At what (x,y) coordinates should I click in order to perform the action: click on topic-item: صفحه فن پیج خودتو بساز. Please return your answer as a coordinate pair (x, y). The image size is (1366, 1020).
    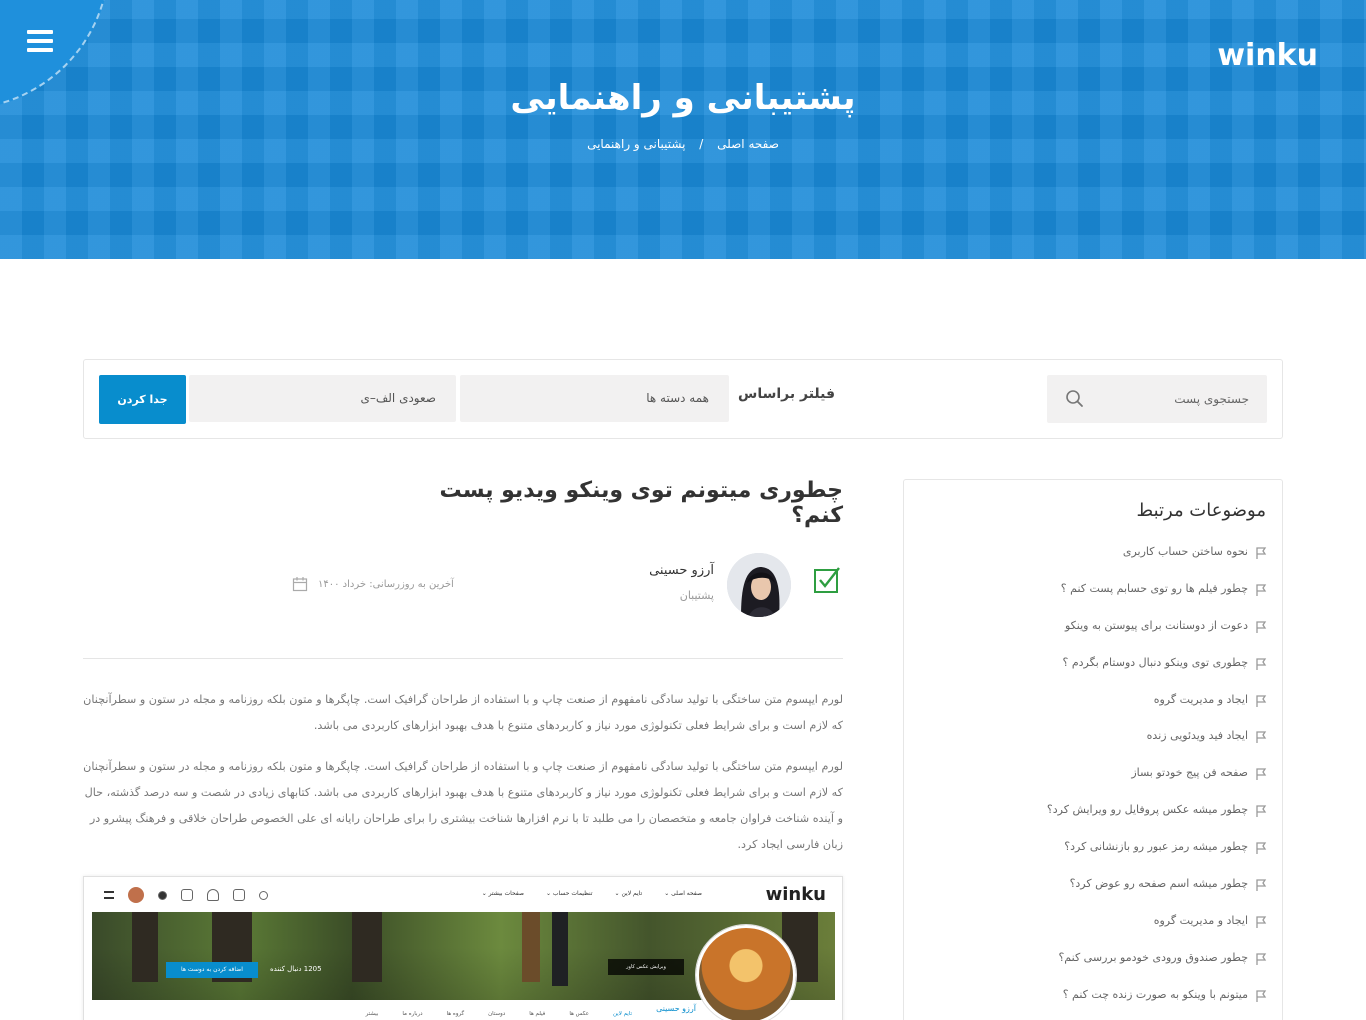
    Looking at the image, I should click on (1093, 784).